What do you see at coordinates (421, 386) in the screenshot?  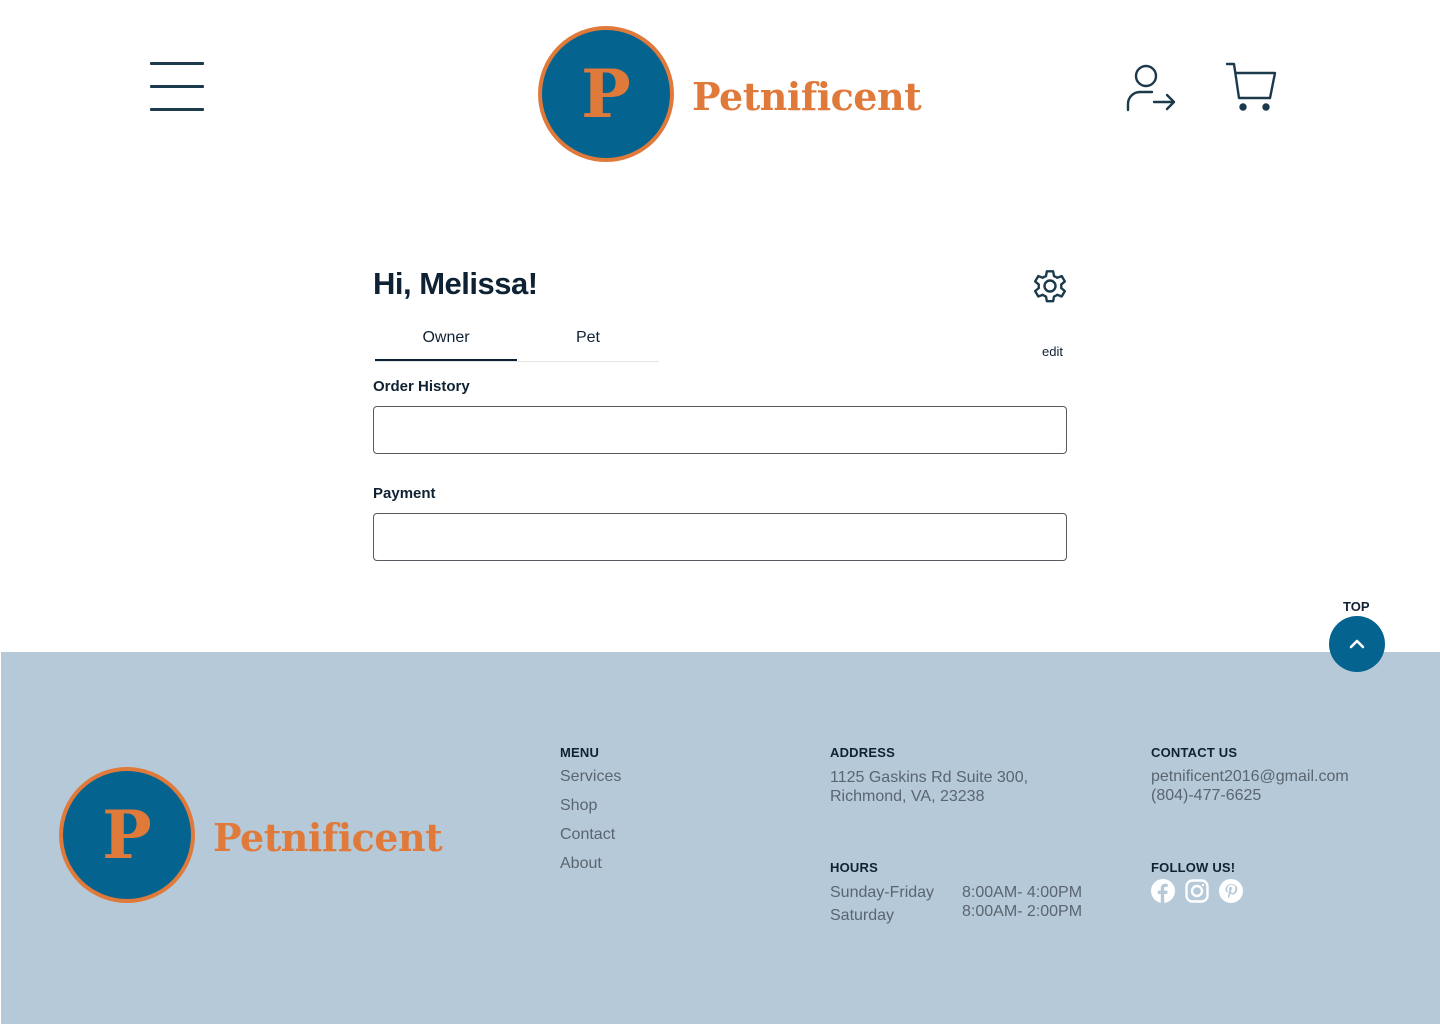 I see `order-history-label: Order History` at bounding box center [421, 386].